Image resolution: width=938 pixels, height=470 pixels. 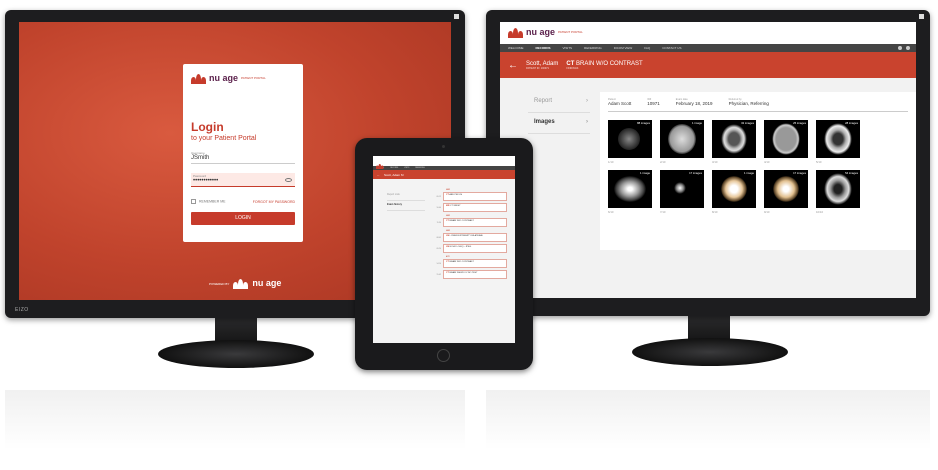 I want to click on list-item: 14:10 CT BRAIN W/O CONTRAST, so click(x=469, y=263).